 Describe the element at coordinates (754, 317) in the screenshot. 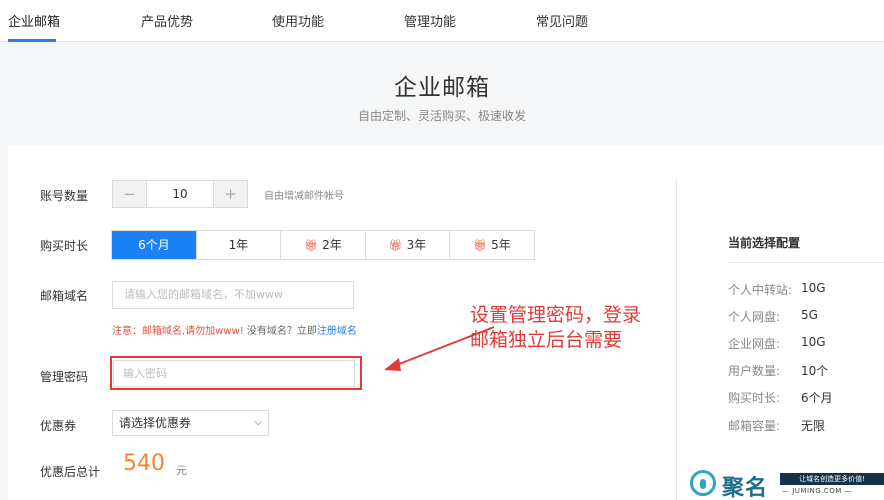

I see `summary-key: 个人网盘:` at that location.